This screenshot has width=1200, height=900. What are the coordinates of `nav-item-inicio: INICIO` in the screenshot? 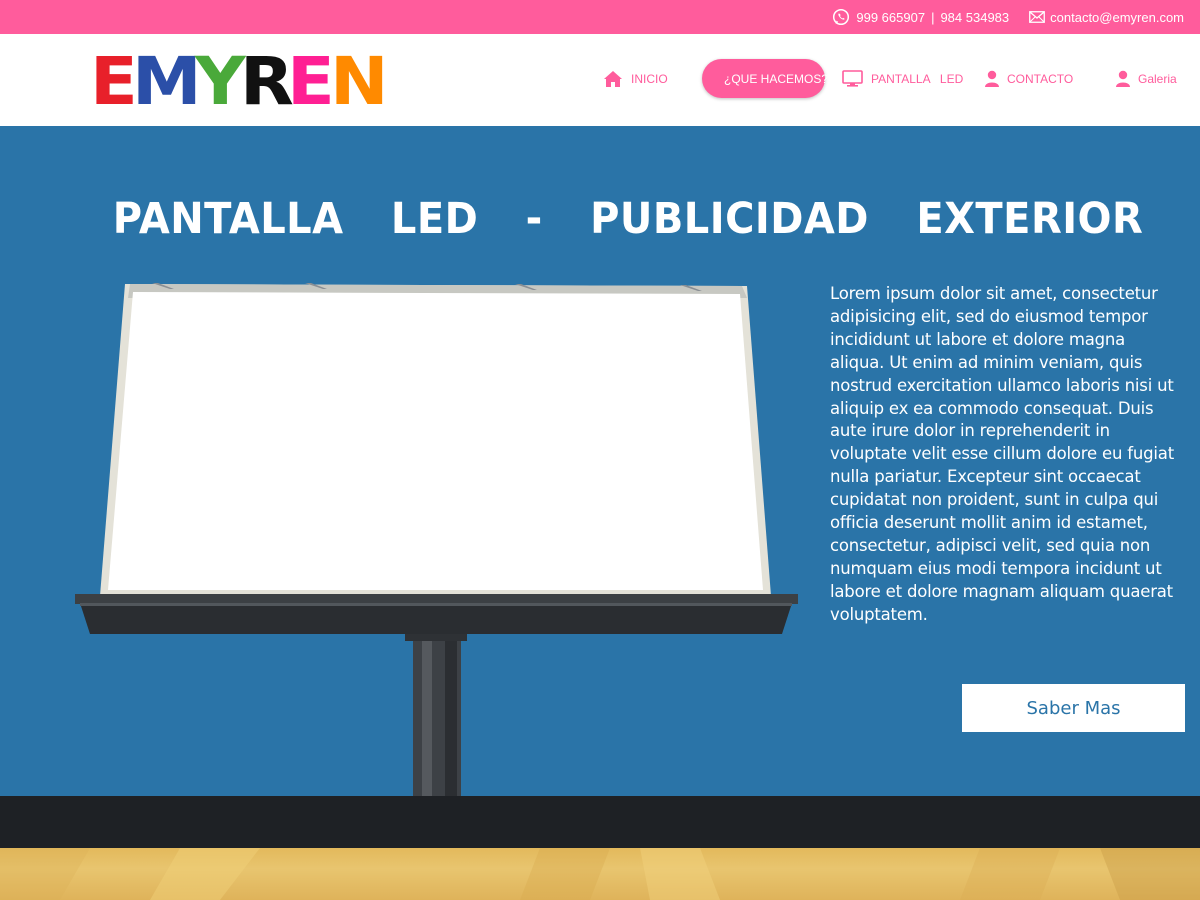 It's located at (635, 78).